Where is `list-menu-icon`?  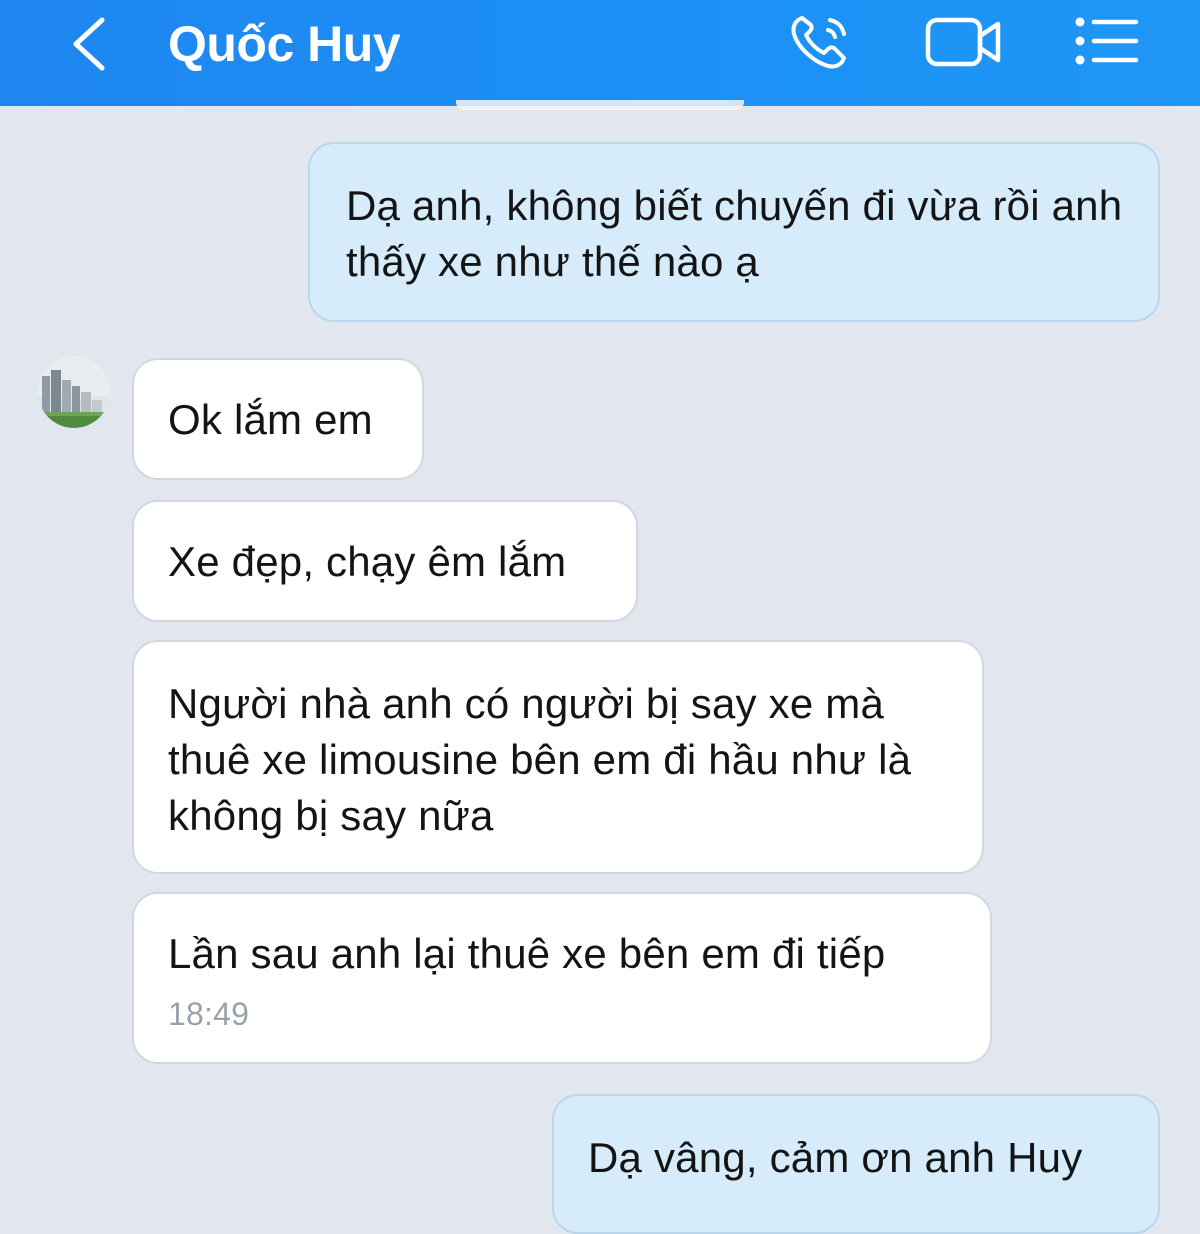 list-menu-icon is located at coordinates (1107, 41).